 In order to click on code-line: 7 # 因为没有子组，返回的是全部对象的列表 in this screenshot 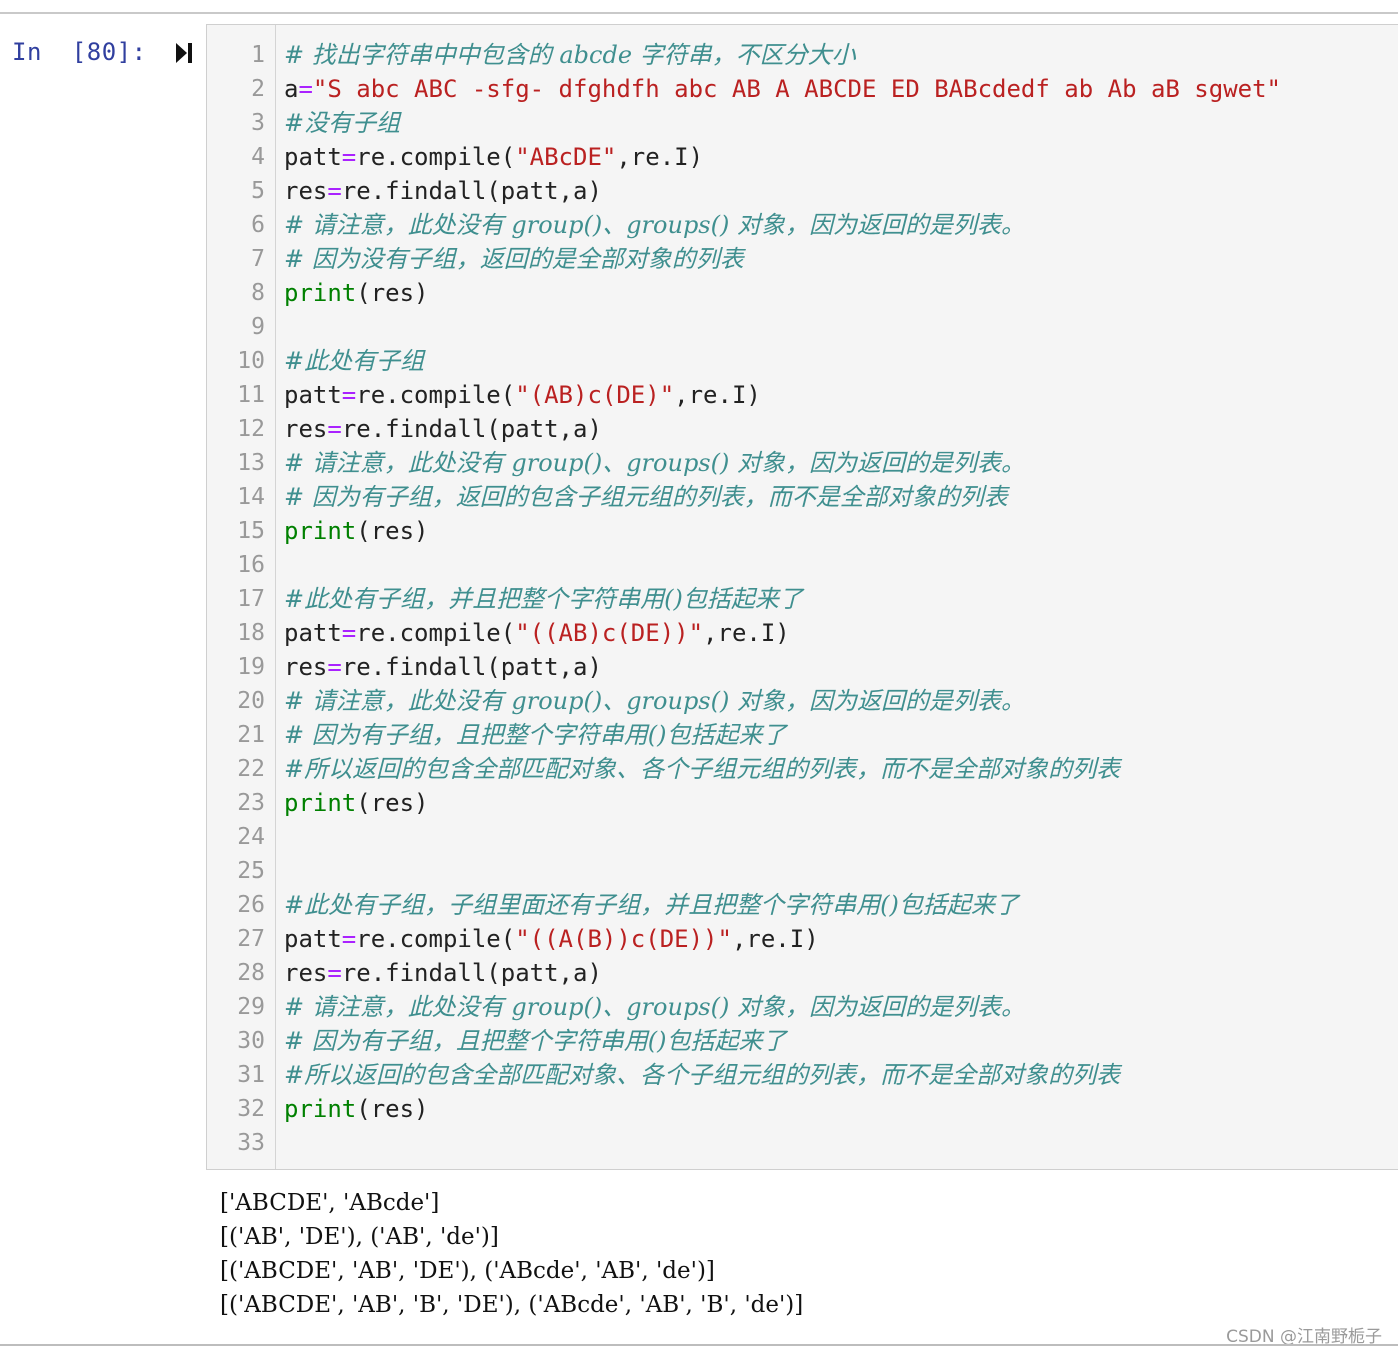, I will do `click(802, 259)`.